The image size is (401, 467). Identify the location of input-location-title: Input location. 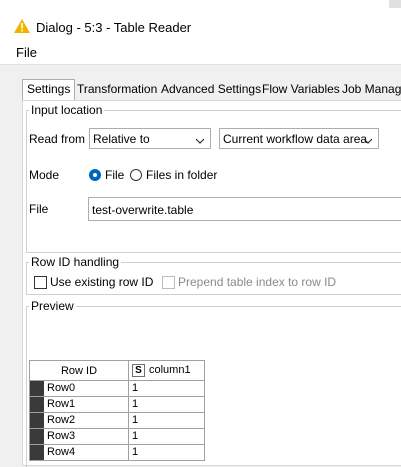
(67, 110).